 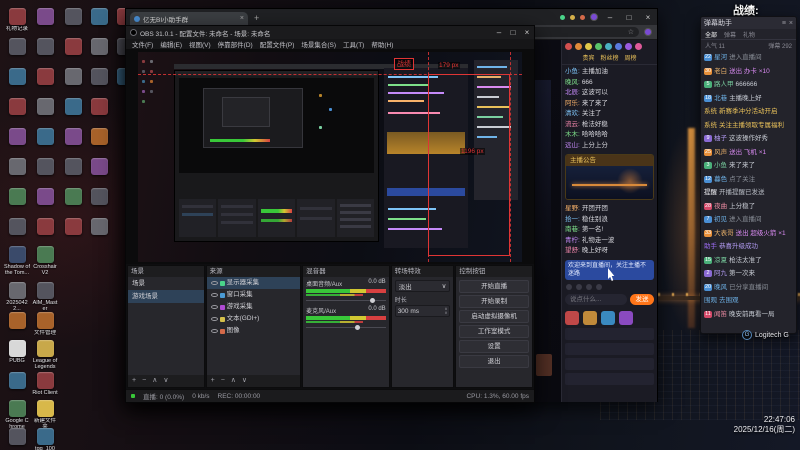 I want to click on send-button: 发送, so click(x=642, y=299).